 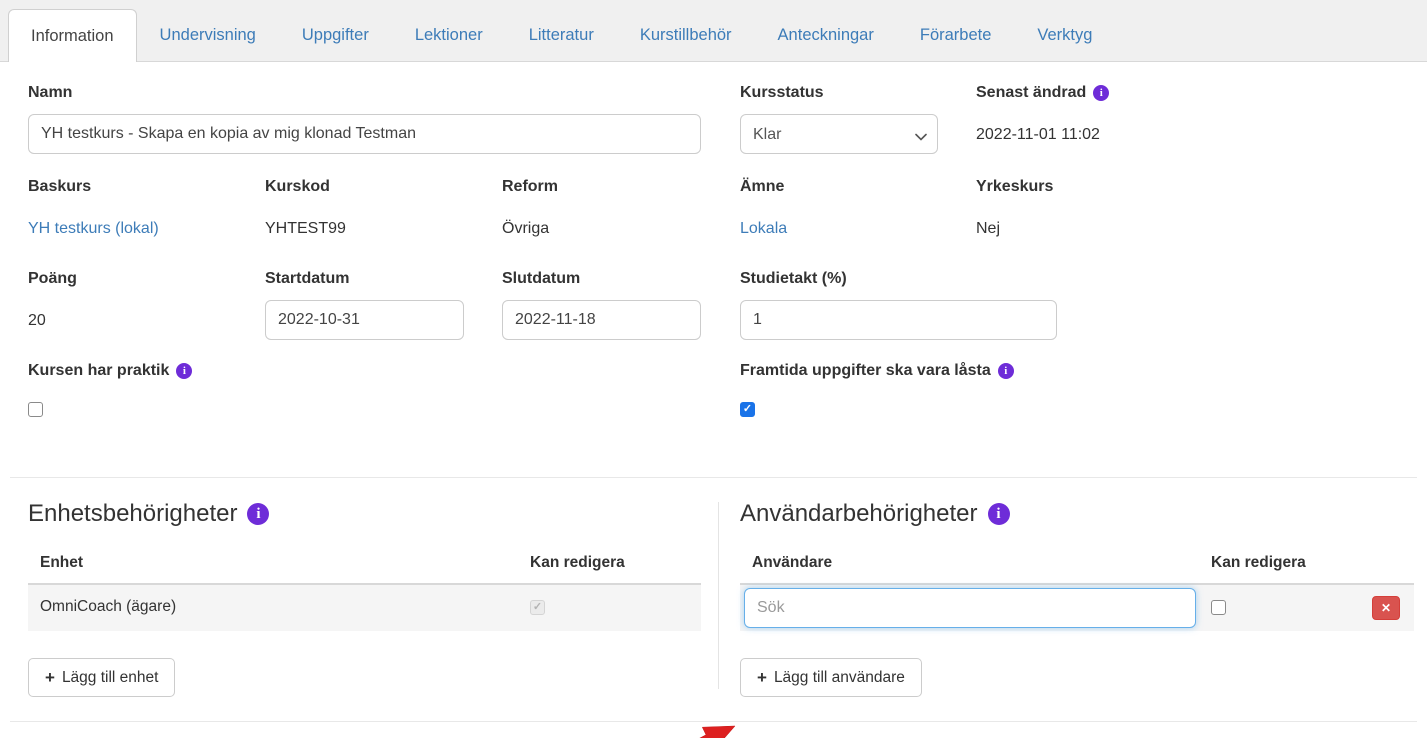 What do you see at coordinates (335, 35) in the screenshot?
I see `tab-uppgifter: Uppgifter` at bounding box center [335, 35].